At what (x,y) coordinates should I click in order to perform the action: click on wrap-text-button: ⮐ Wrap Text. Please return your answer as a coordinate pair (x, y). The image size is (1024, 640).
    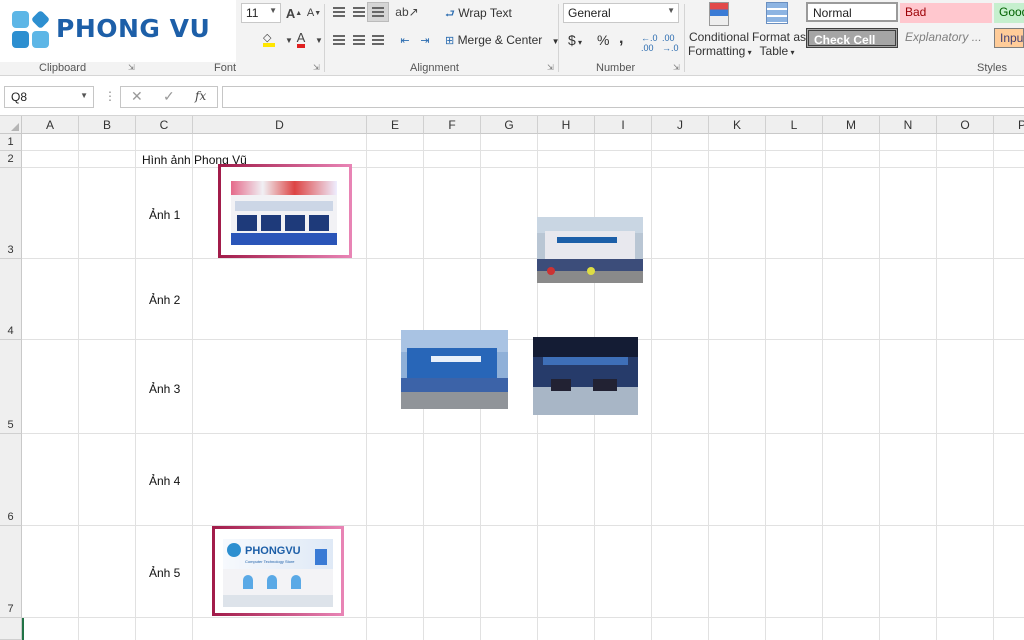
    Looking at the image, I should click on (478, 14).